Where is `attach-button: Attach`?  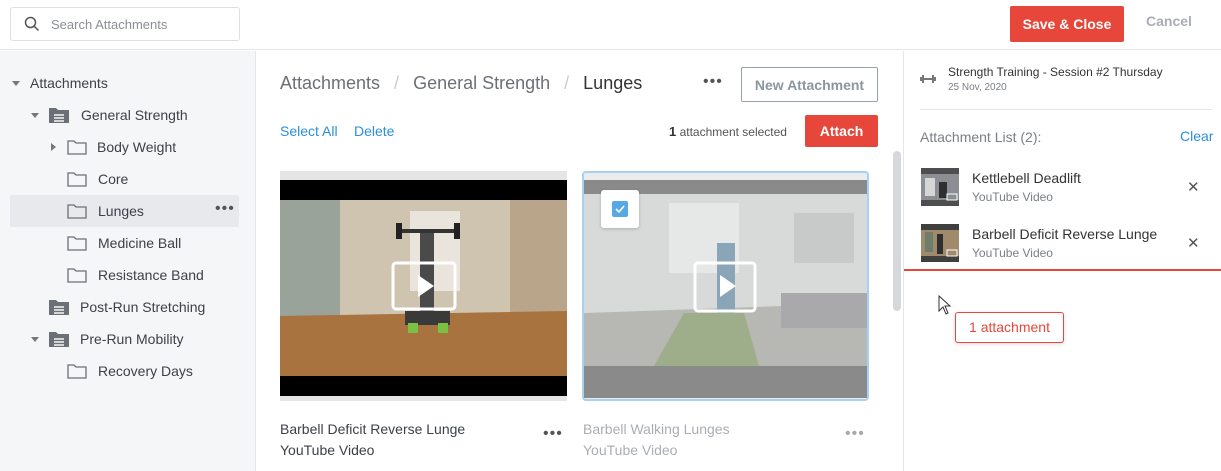 attach-button: Attach is located at coordinates (841, 131).